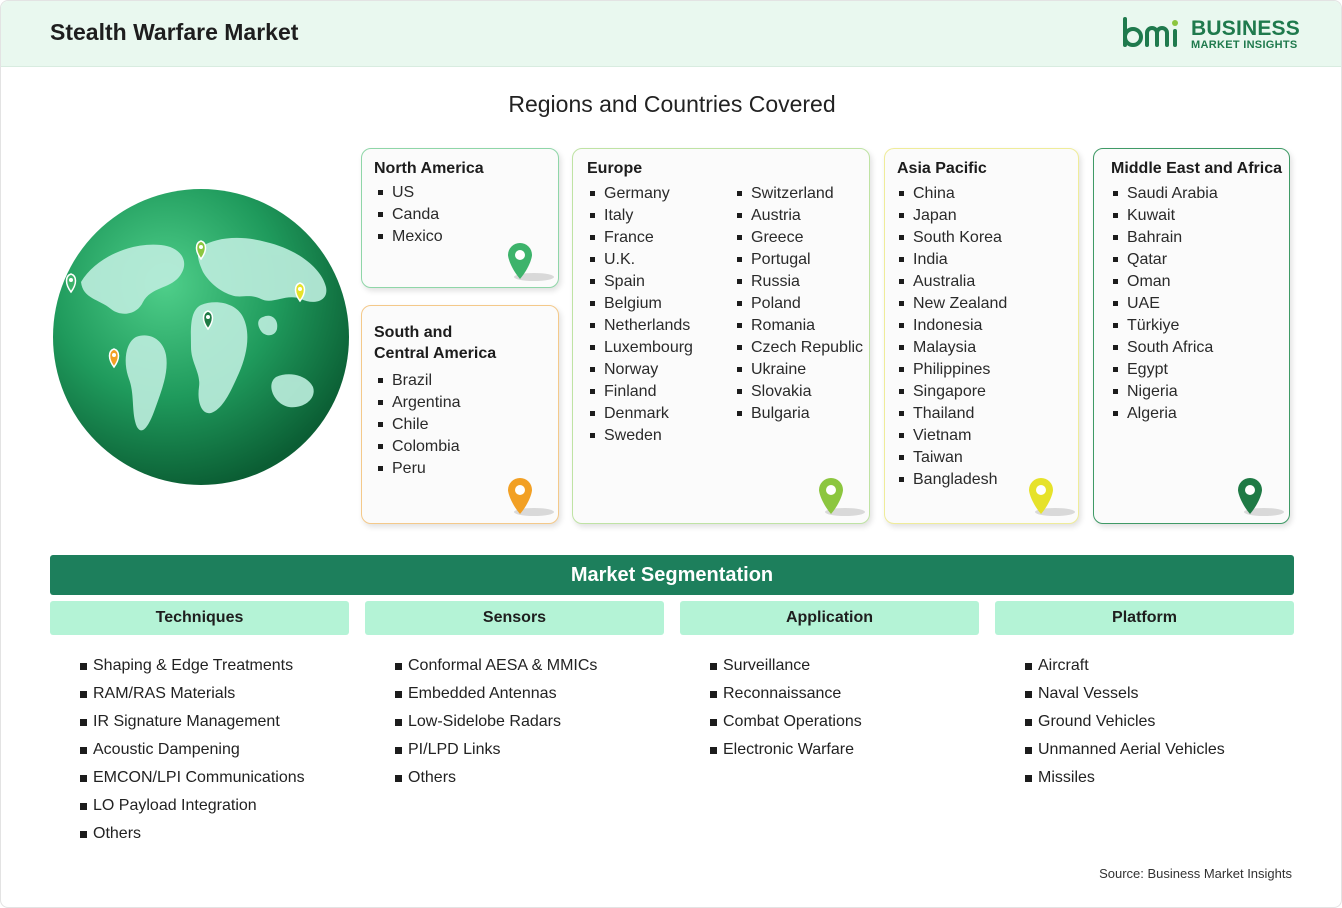 This screenshot has height=908, width=1342. I want to click on regions-title: Regions and Countries Covered, so click(672, 104).